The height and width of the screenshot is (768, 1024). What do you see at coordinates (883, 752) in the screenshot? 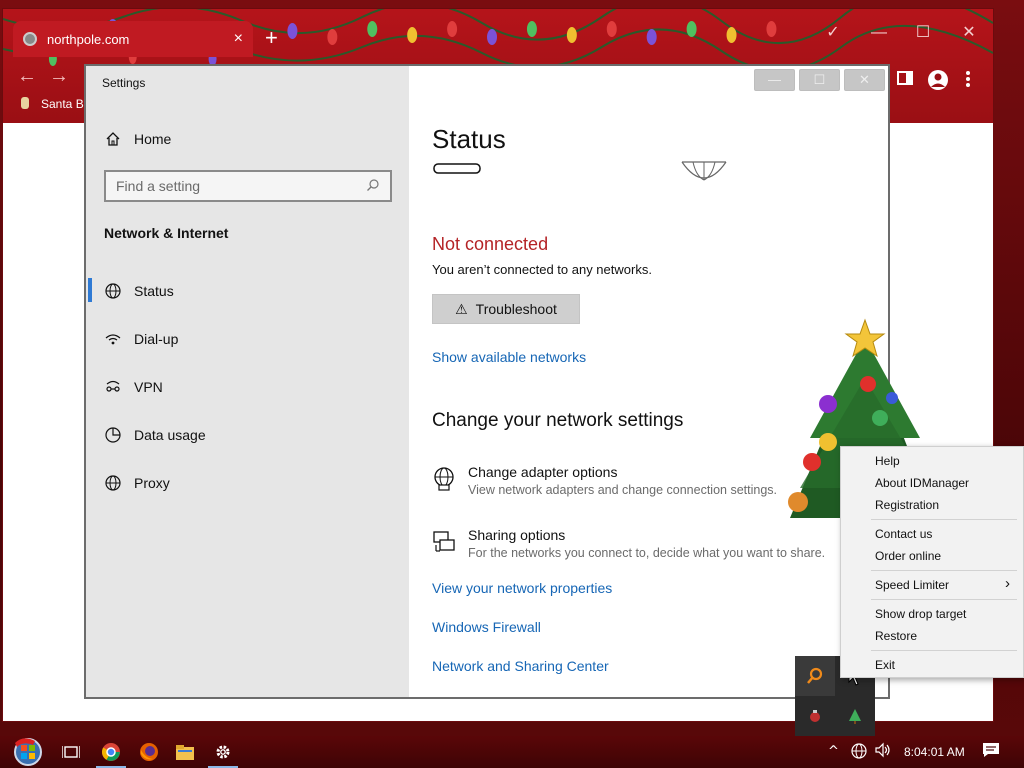
I see `volume-icon` at bounding box center [883, 752].